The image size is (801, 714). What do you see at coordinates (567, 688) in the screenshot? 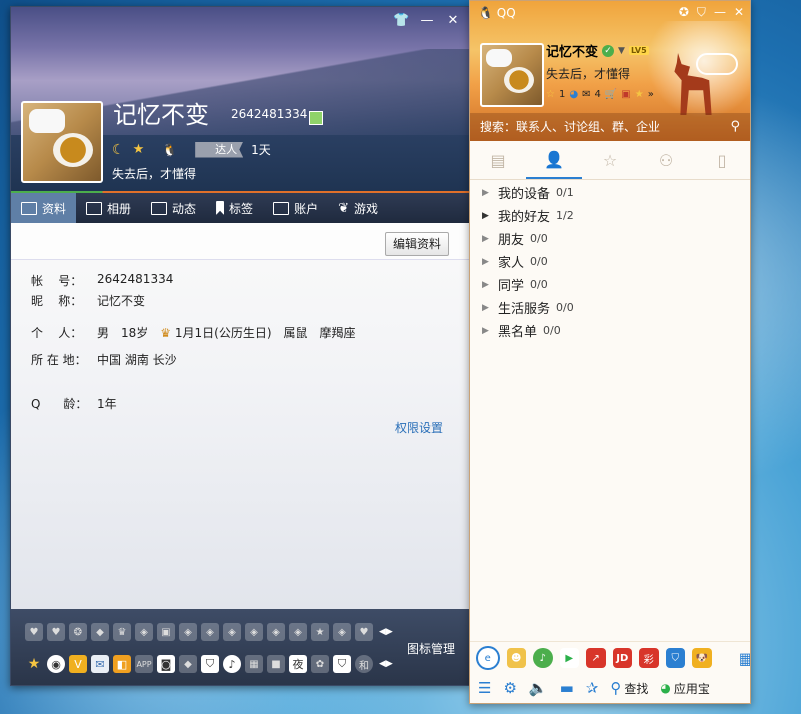
I see `folder-icon: ▬` at bounding box center [567, 688].